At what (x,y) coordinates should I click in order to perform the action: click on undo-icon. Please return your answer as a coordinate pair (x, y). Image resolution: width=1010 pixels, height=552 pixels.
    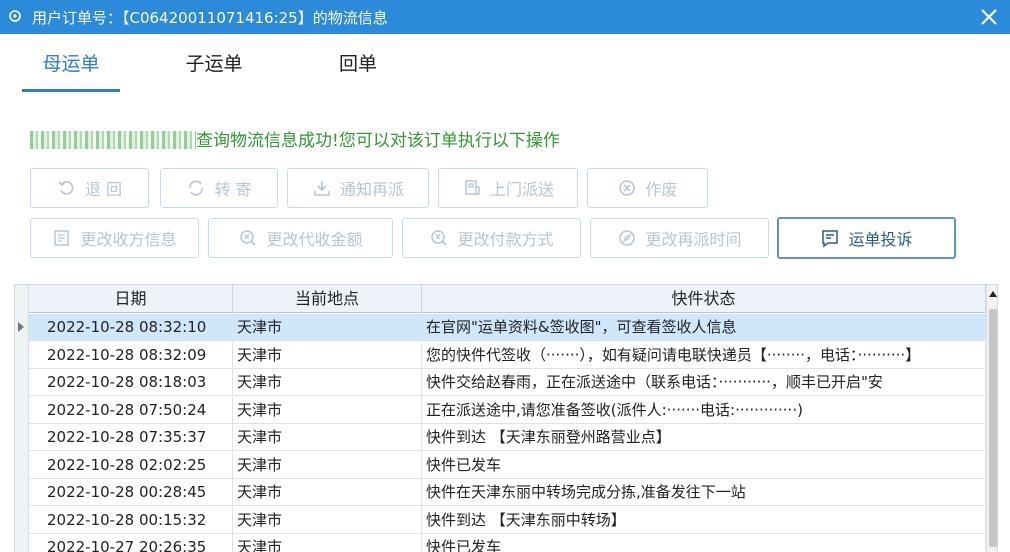
    Looking at the image, I should click on (66, 188).